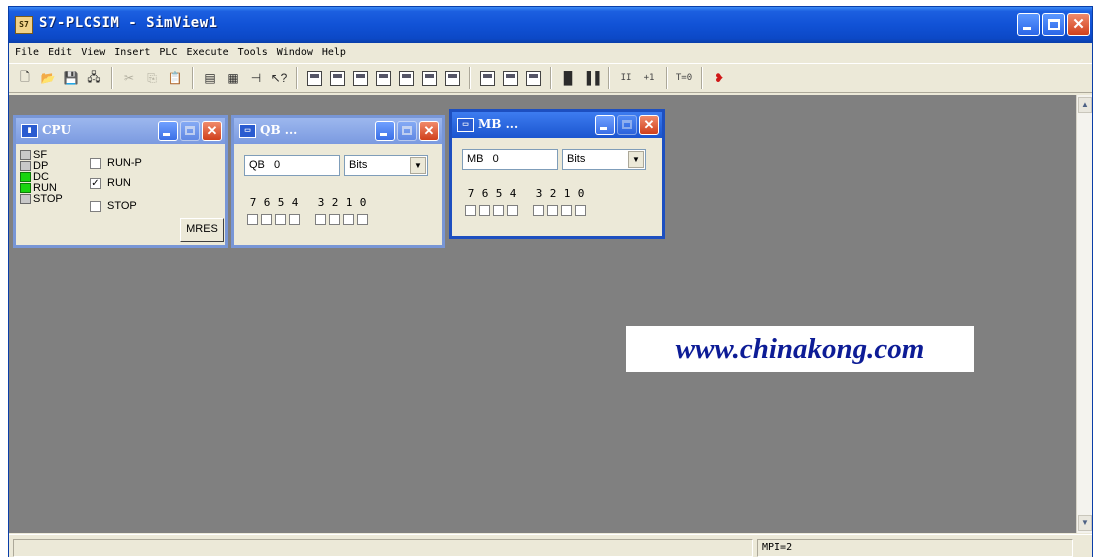 This screenshot has height=557, width=1093. What do you see at coordinates (207, 52) in the screenshot?
I see `menu-execute: Execute` at bounding box center [207, 52].